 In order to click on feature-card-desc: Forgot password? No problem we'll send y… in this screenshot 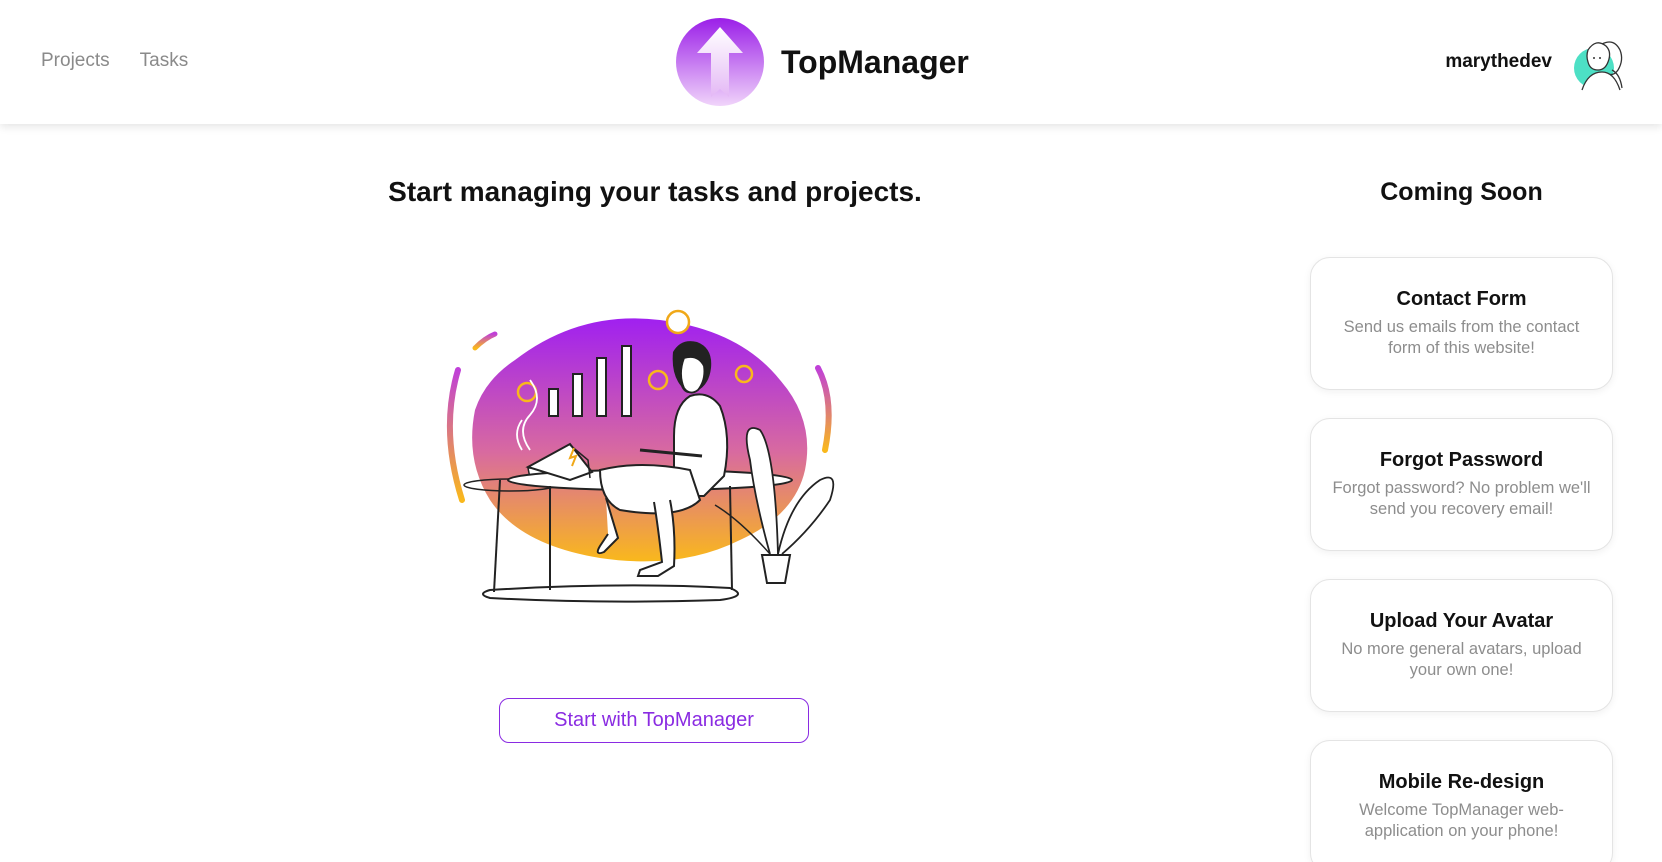, I will do `click(1461, 498)`.